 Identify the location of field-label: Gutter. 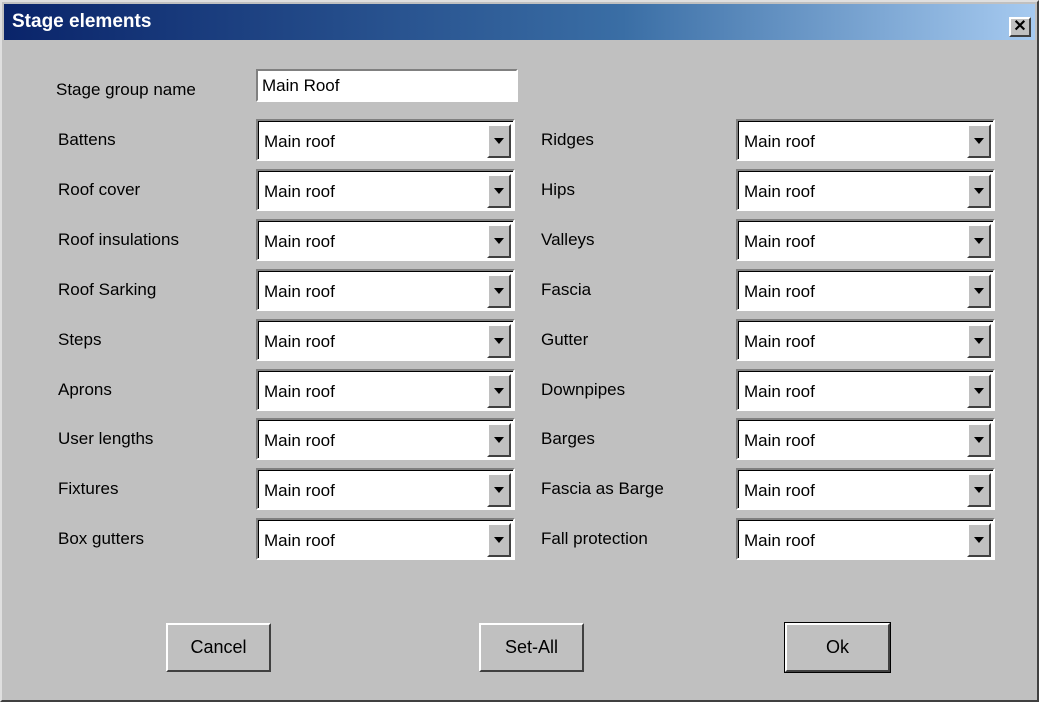
(565, 339).